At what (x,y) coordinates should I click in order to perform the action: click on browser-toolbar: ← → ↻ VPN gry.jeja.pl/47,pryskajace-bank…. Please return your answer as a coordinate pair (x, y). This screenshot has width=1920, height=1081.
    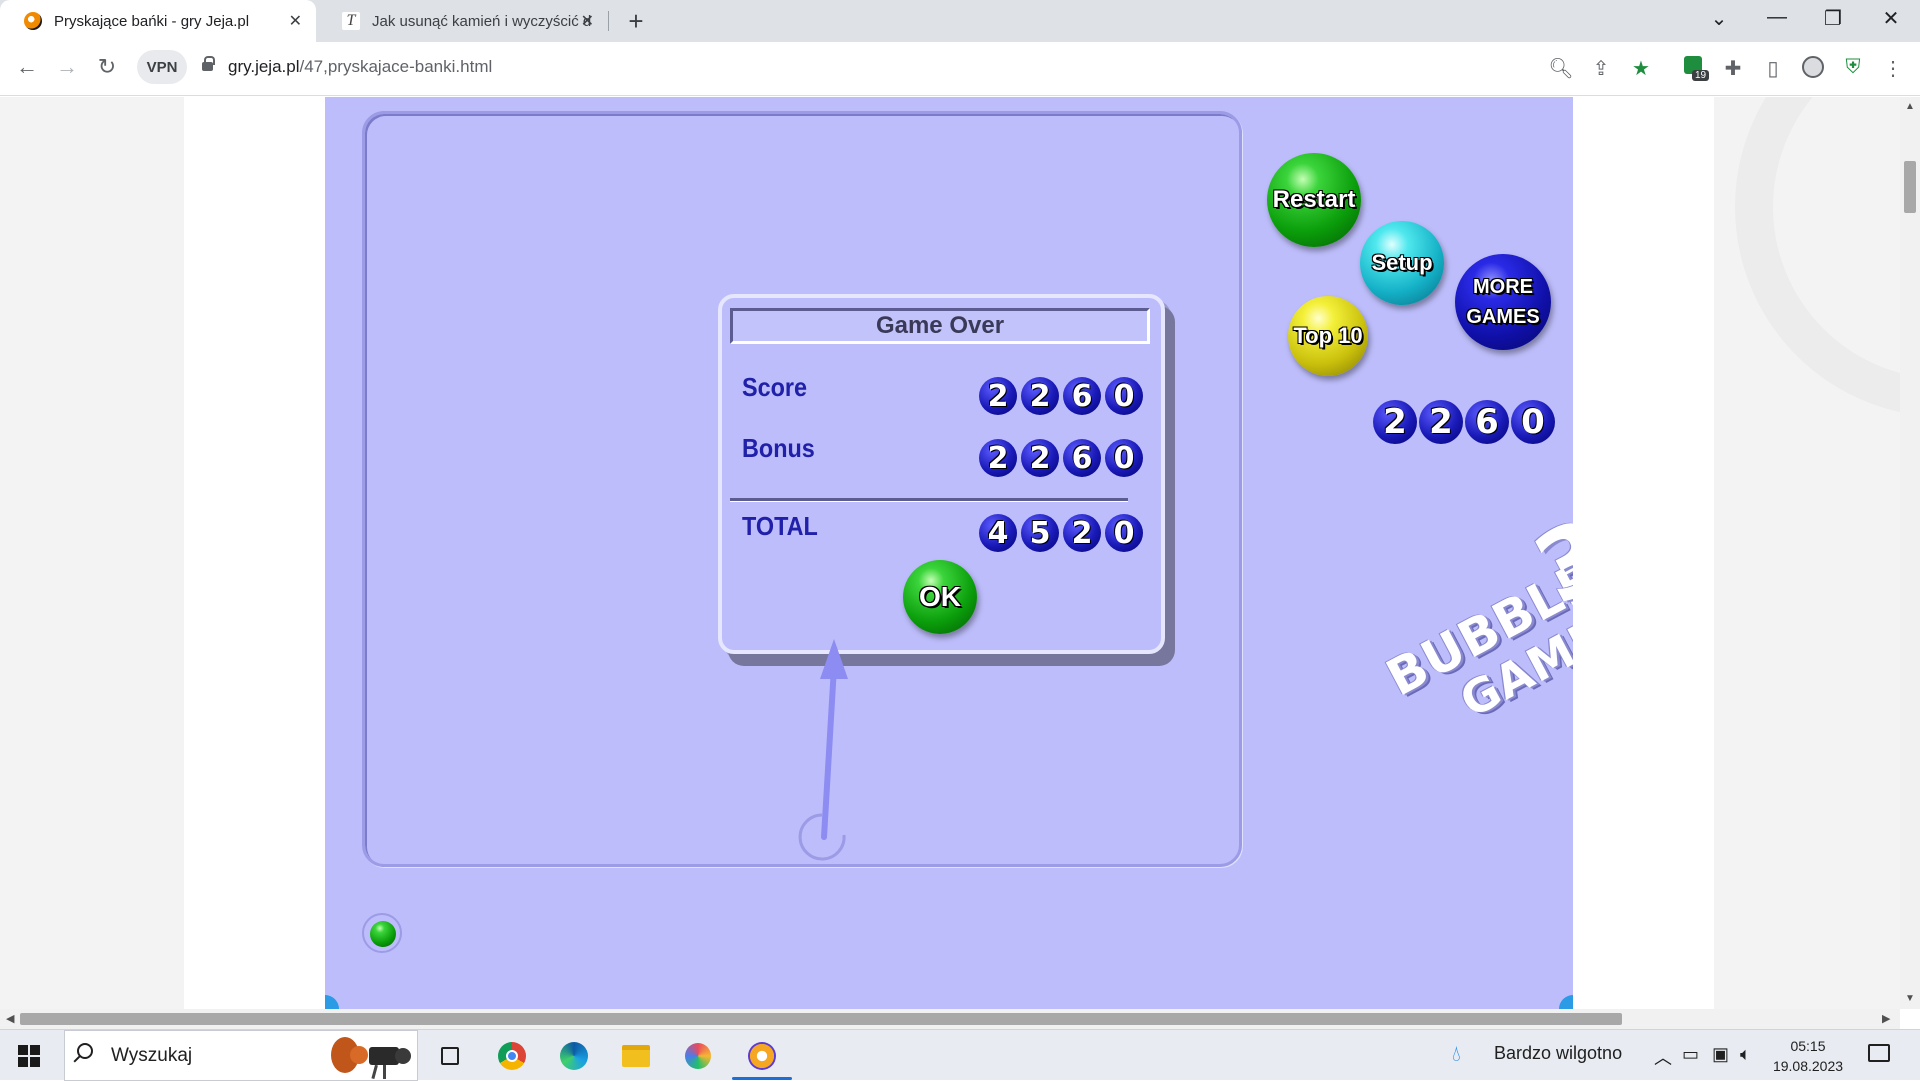
    Looking at the image, I should click on (960, 69).